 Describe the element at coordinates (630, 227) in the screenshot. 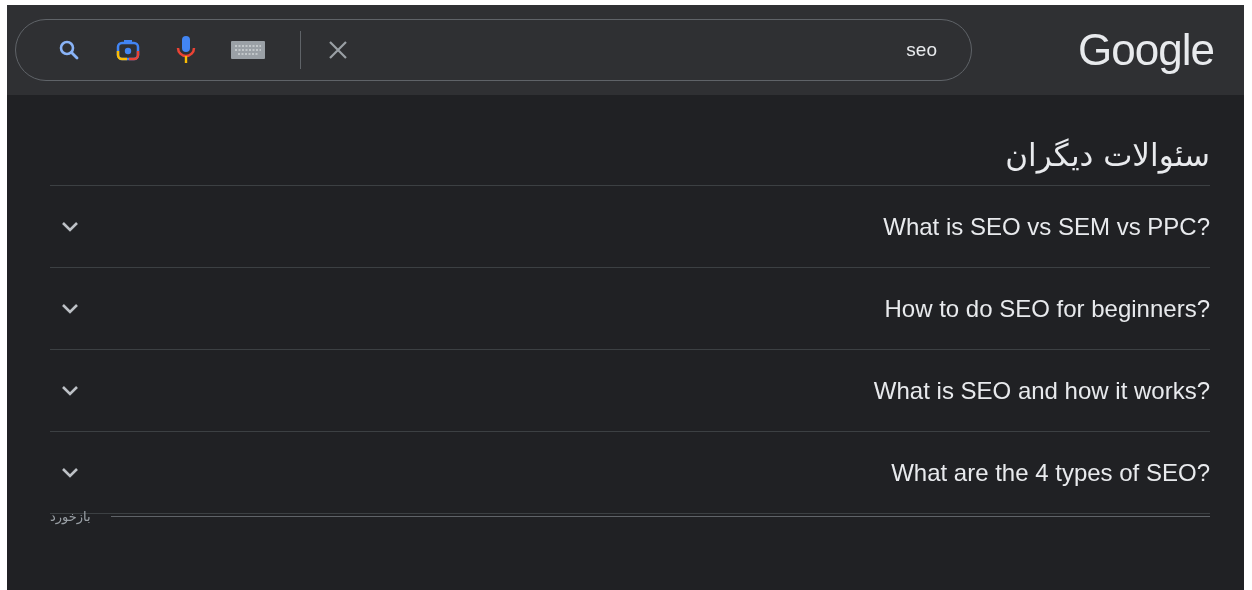

I see `question-row: What is SEO vs SEM vs PPC?` at that location.